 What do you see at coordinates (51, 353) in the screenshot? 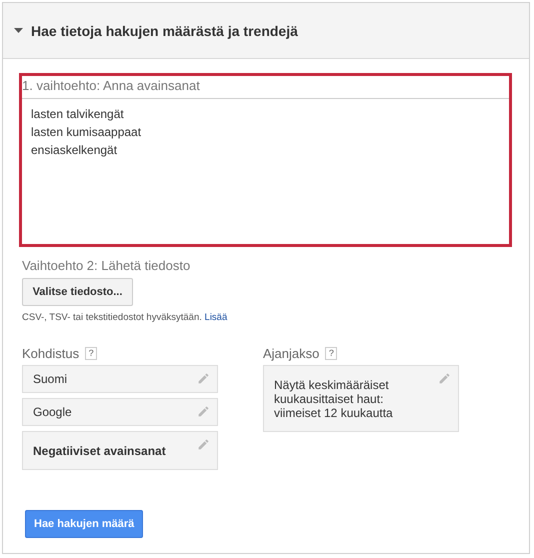
I see `targeting-label: Kohdistus` at bounding box center [51, 353].